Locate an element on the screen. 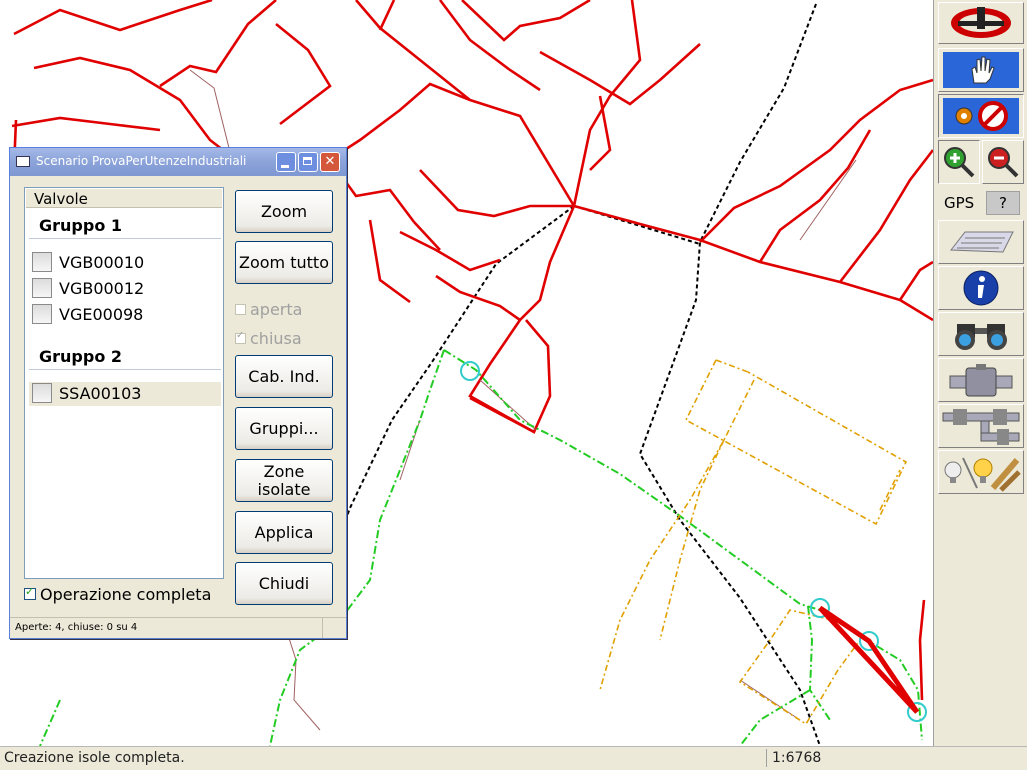  orange-pipes is located at coordinates (753, 542).